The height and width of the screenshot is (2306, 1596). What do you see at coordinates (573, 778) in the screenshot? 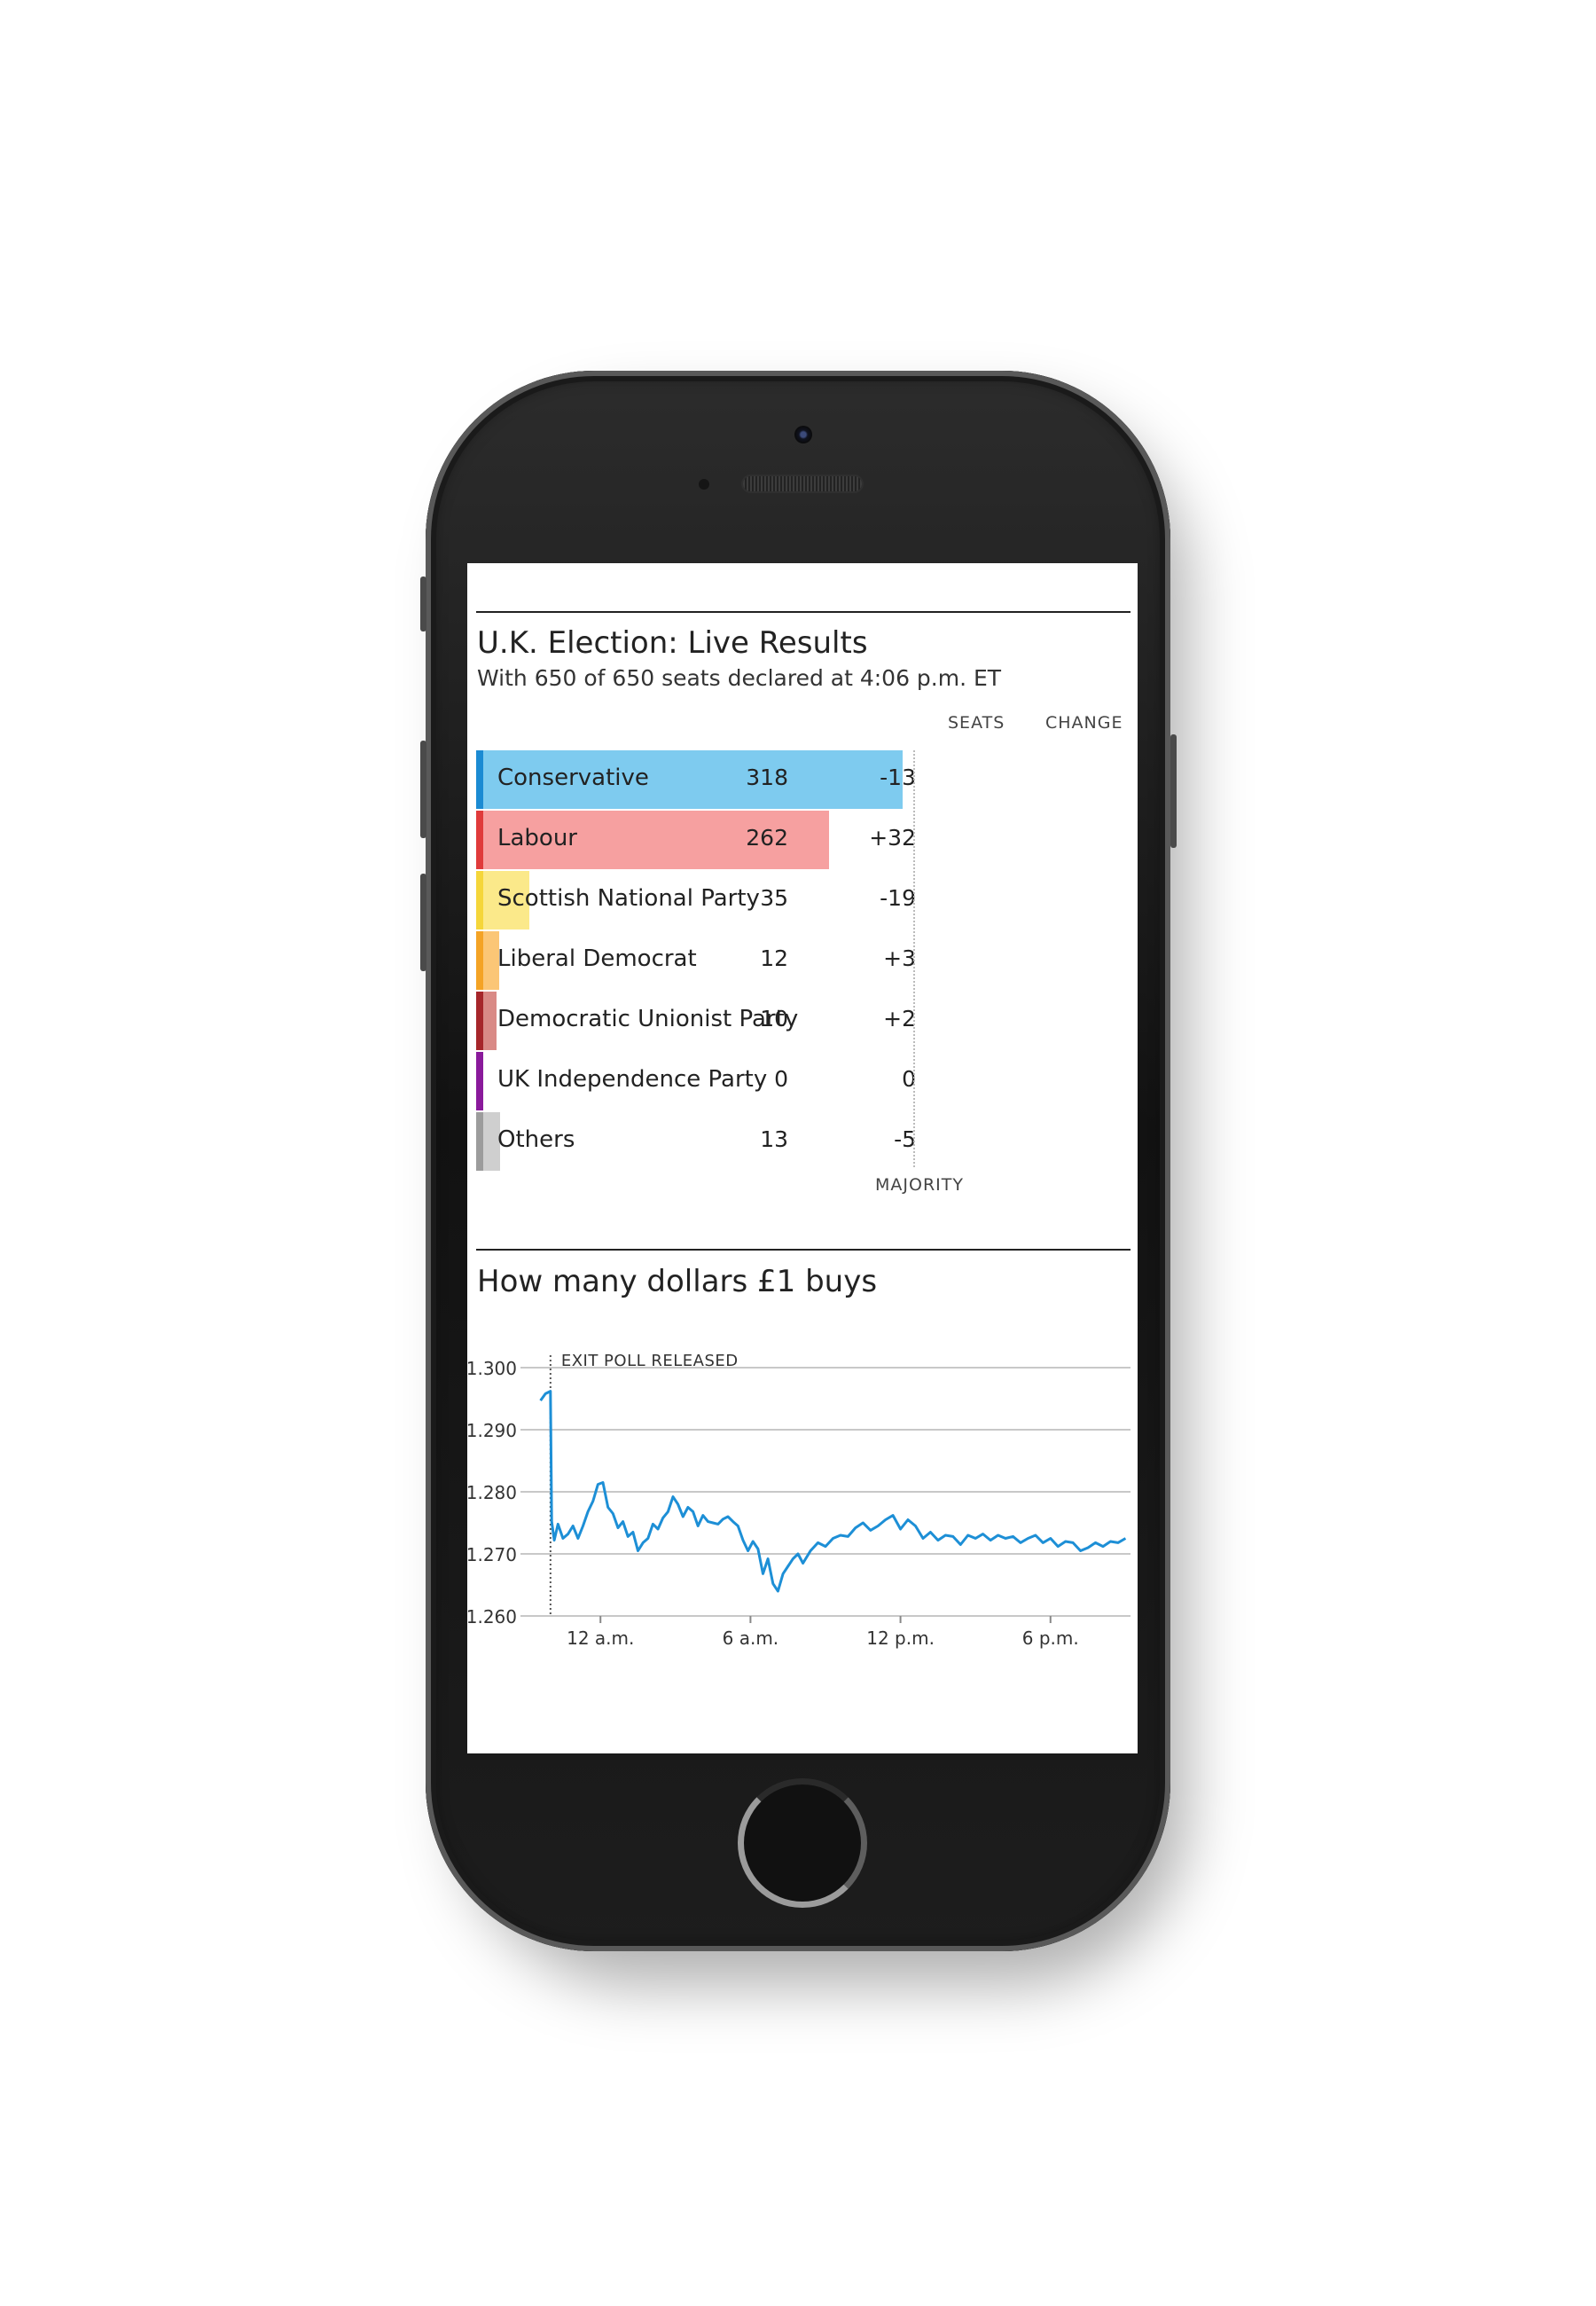
I see `party-name: Conservative` at bounding box center [573, 778].